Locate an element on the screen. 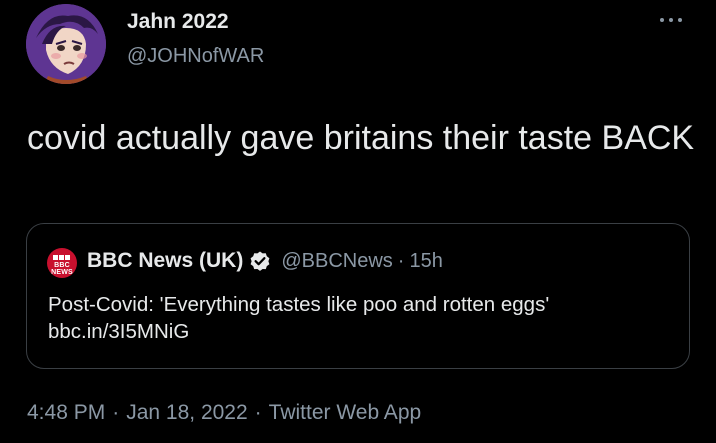  tweet-time: 4:48 PM is located at coordinates (66, 413).